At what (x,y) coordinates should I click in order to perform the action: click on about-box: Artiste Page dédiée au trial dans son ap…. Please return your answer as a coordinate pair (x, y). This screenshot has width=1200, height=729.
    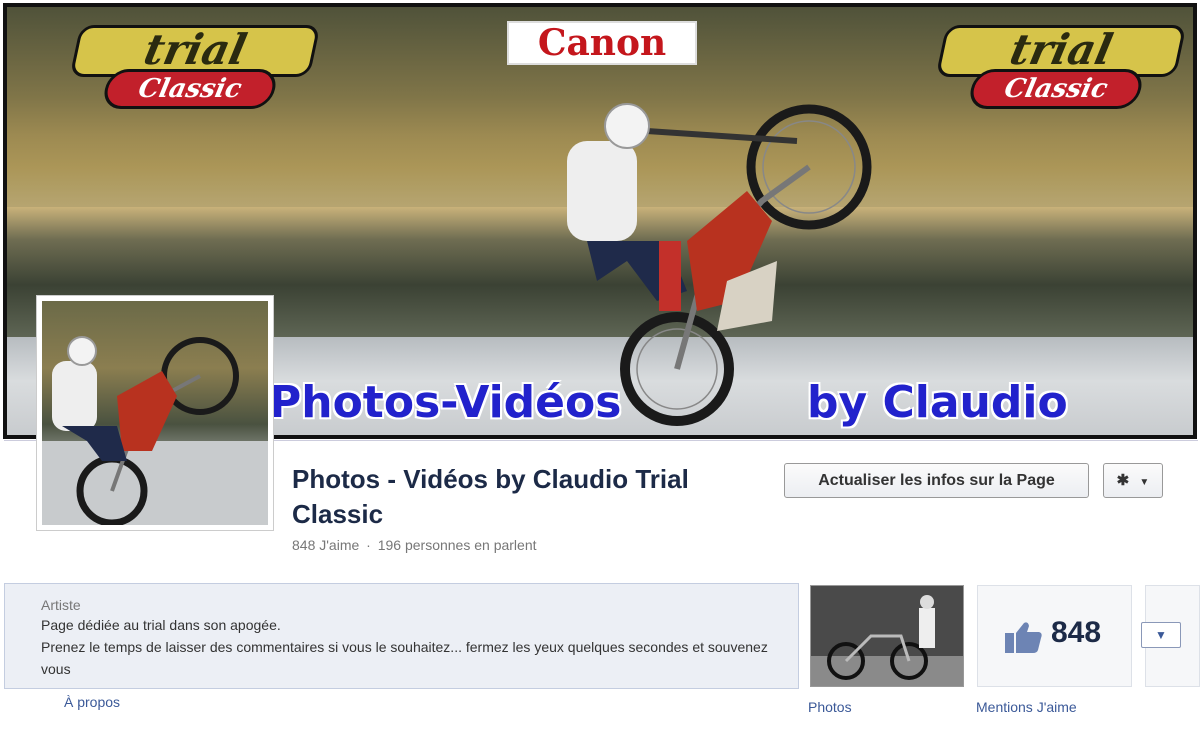
    Looking at the image, I should click on (401, 636).